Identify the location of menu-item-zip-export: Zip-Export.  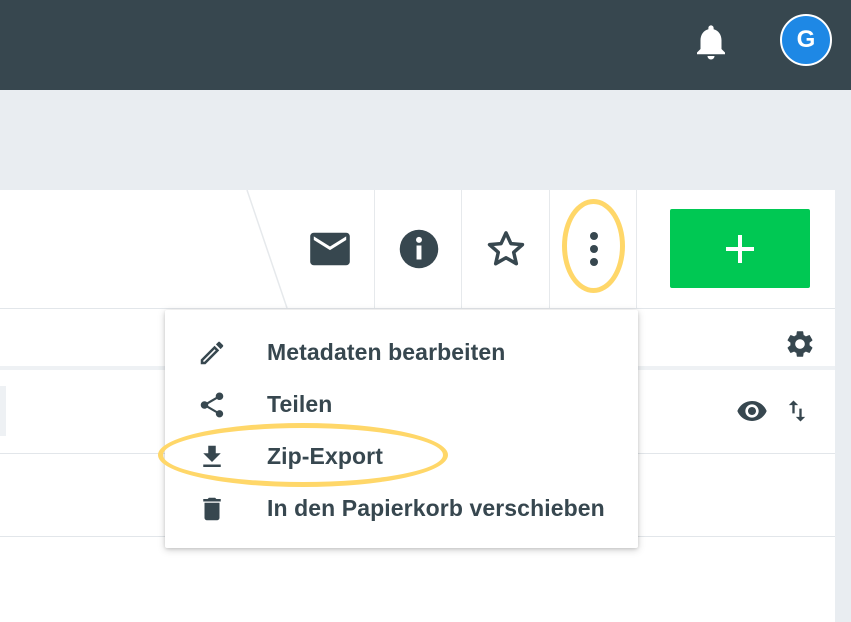
(401, 456).